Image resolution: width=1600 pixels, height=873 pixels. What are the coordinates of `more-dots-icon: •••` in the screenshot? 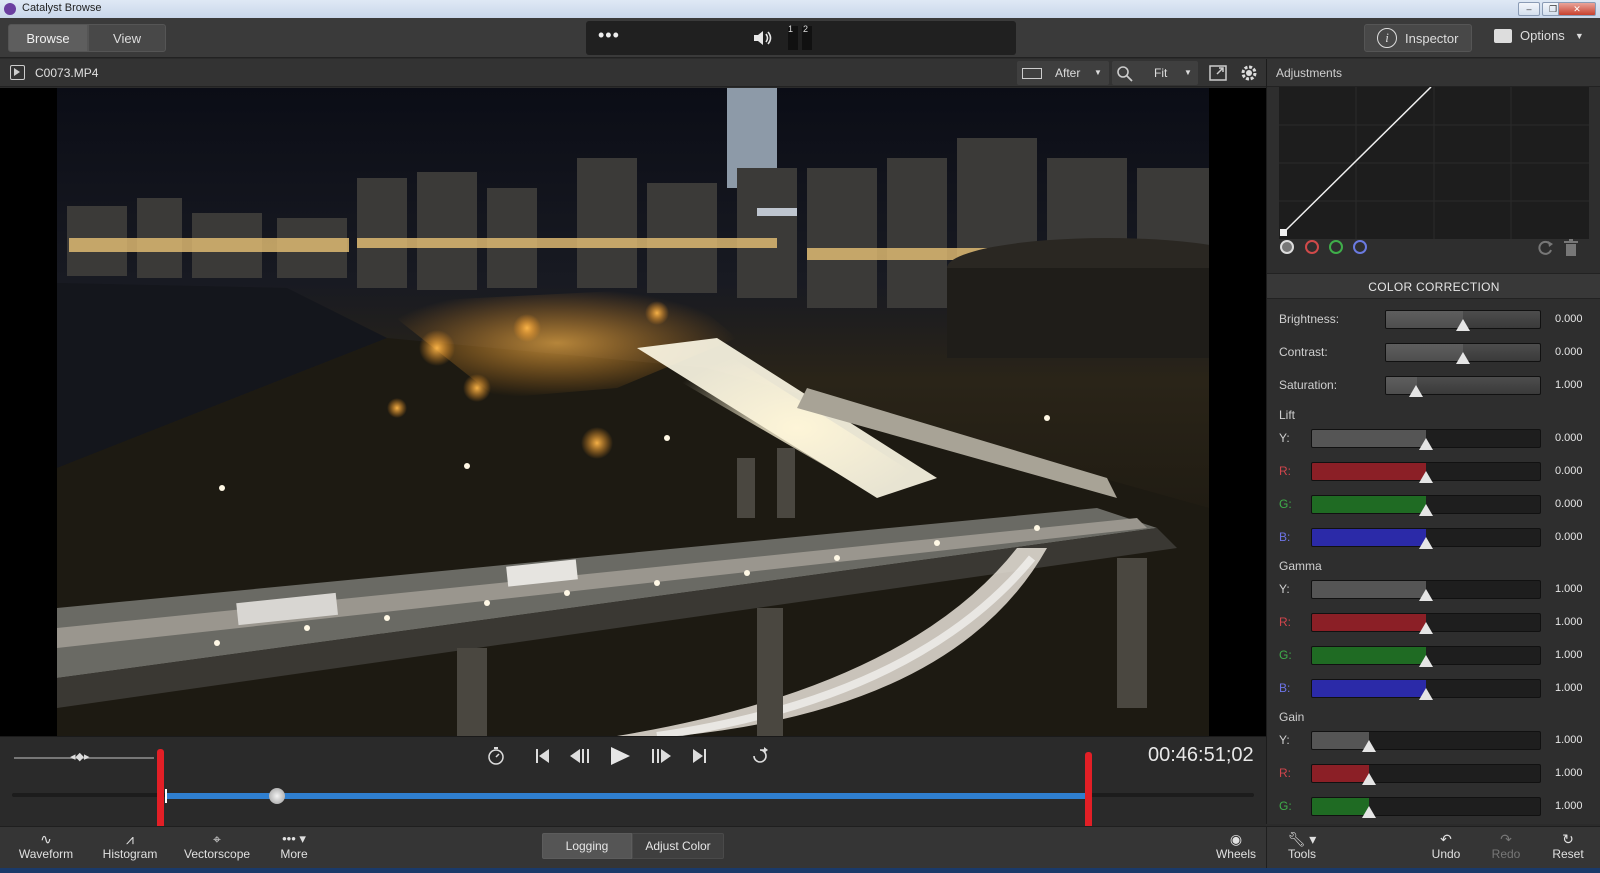 It's located at (609, 35).